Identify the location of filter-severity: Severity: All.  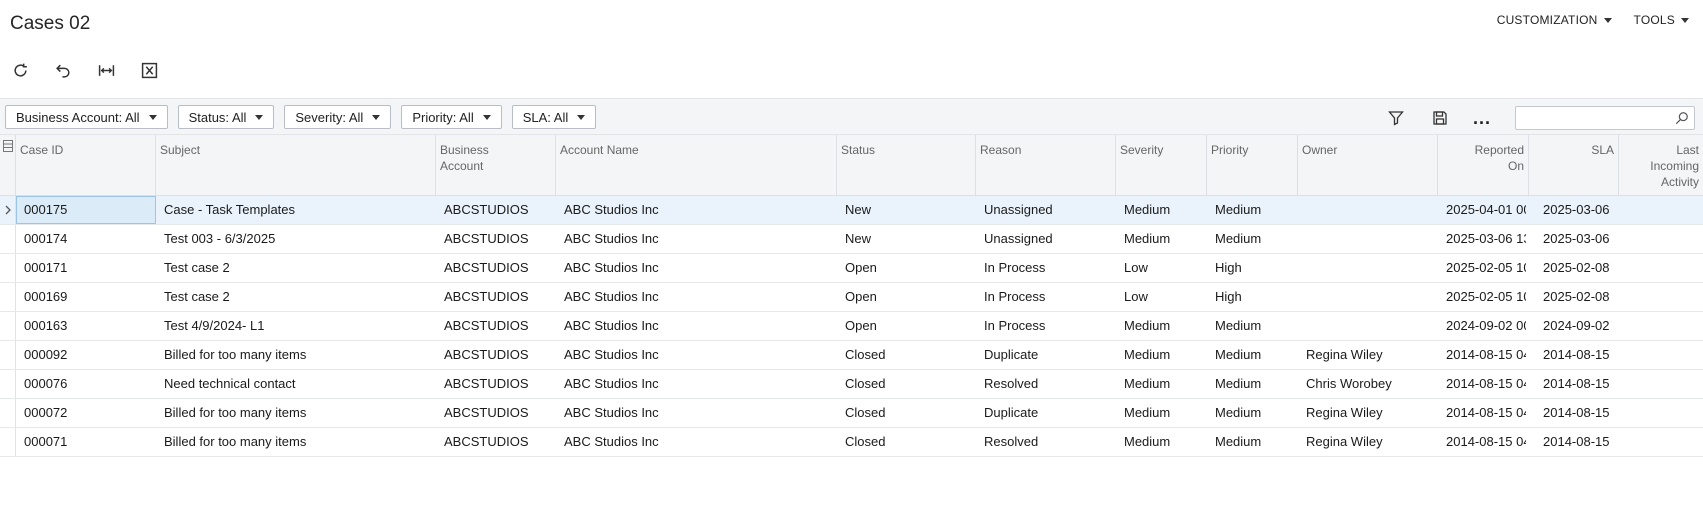
(338, 117).